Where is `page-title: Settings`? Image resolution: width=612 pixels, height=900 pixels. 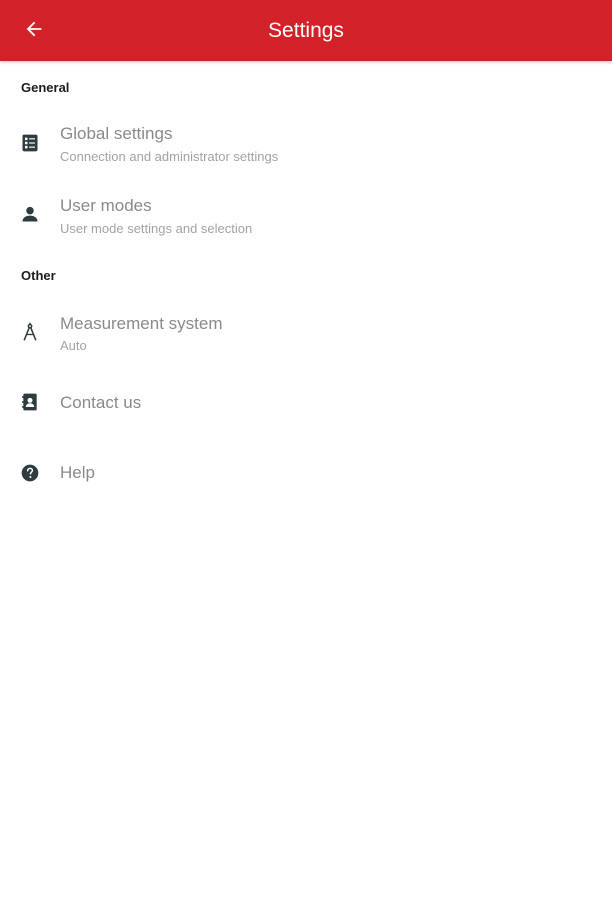
page-title: Settings is located at coordinates (306, 30).